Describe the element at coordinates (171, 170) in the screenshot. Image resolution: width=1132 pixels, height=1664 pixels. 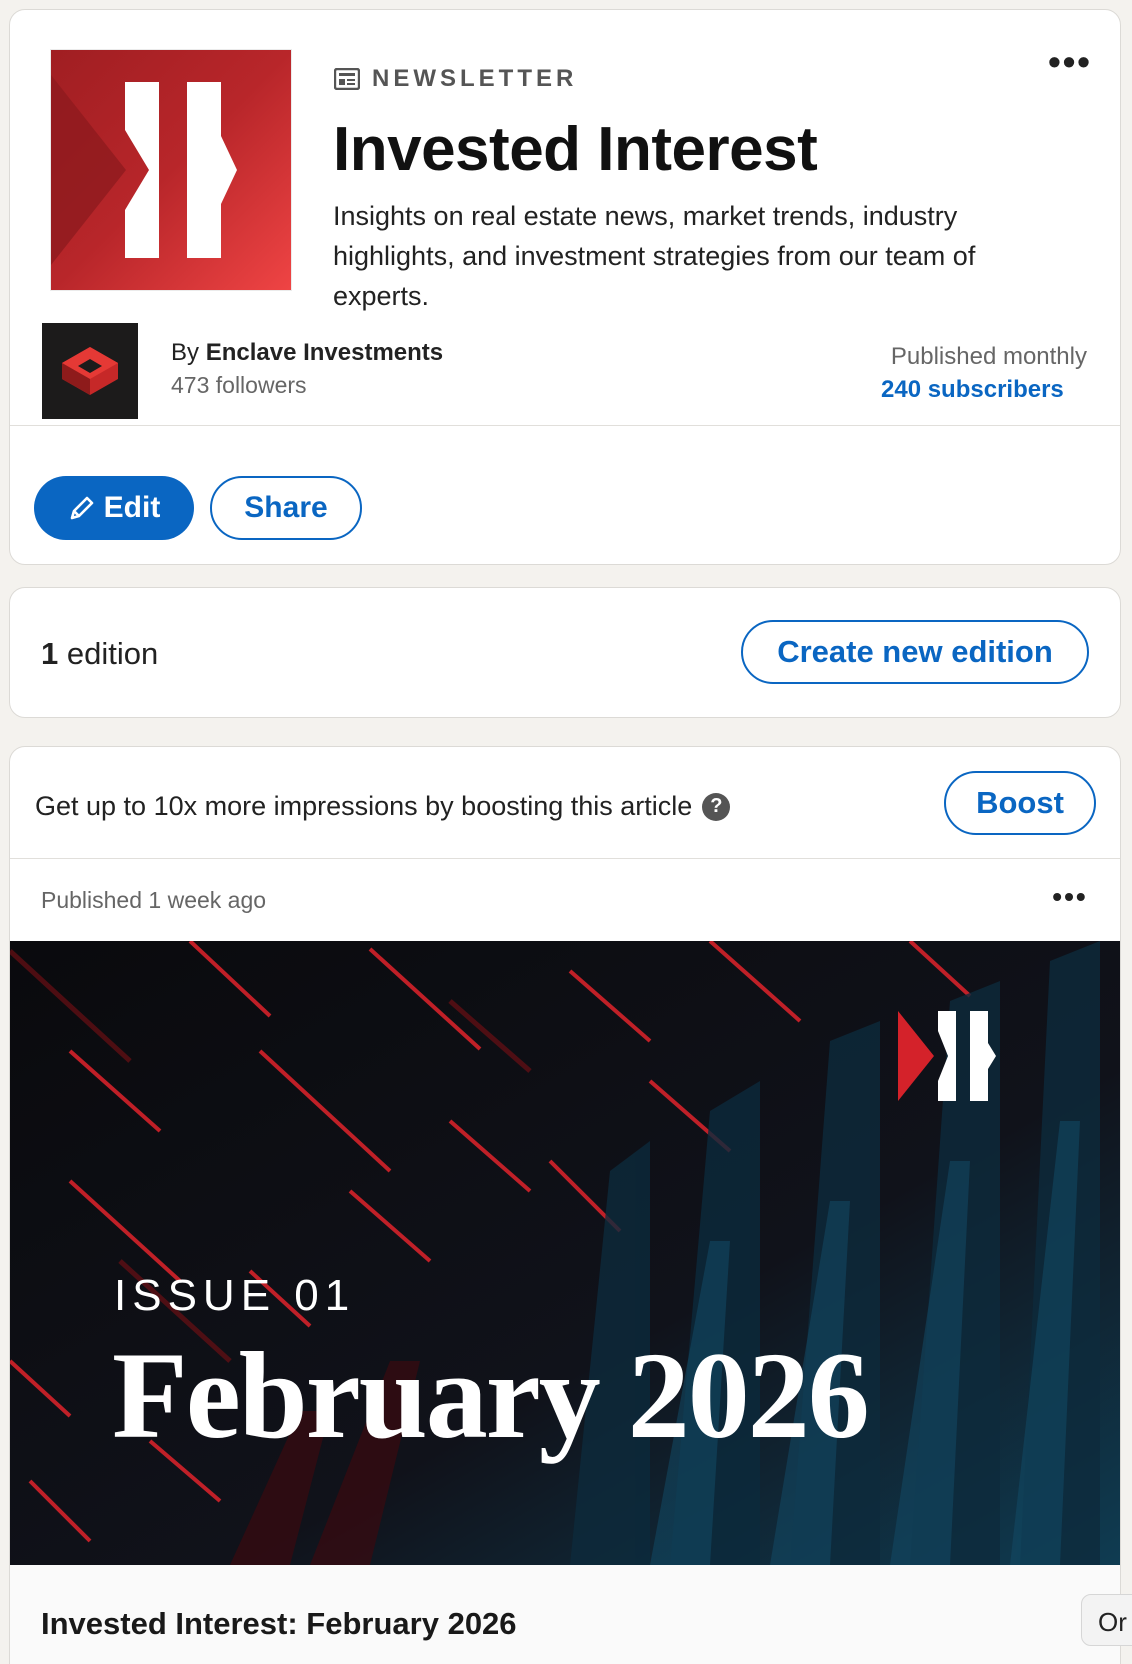
I see `newsletter-logo` at that location.